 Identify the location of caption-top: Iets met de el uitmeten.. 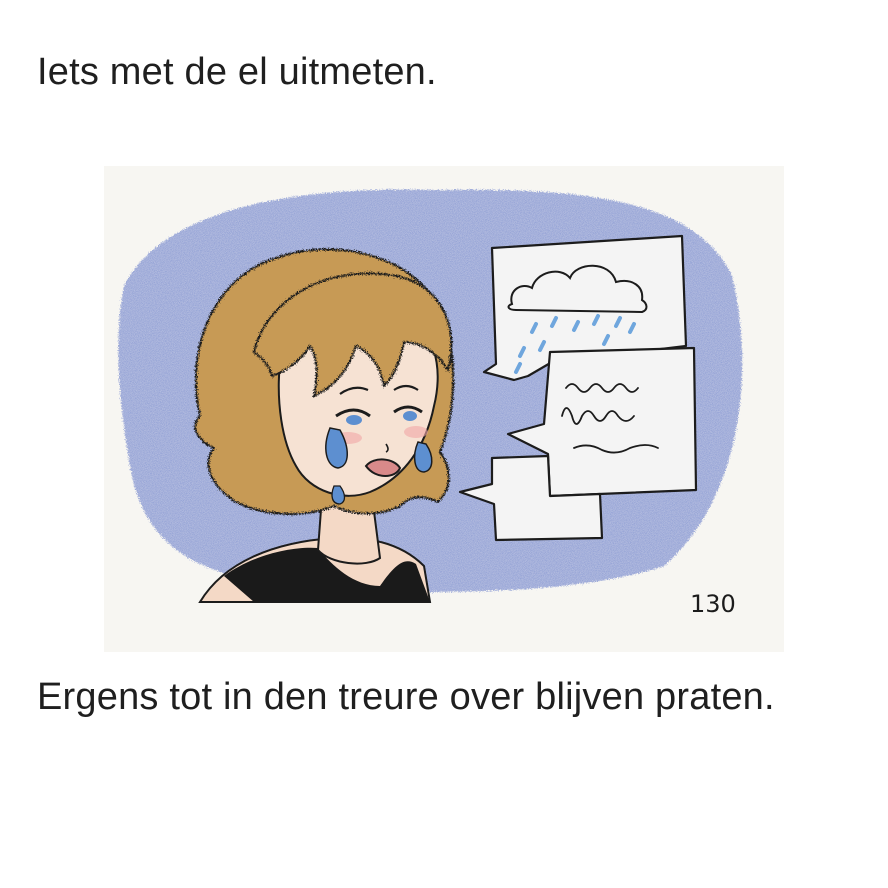
(237, 72).